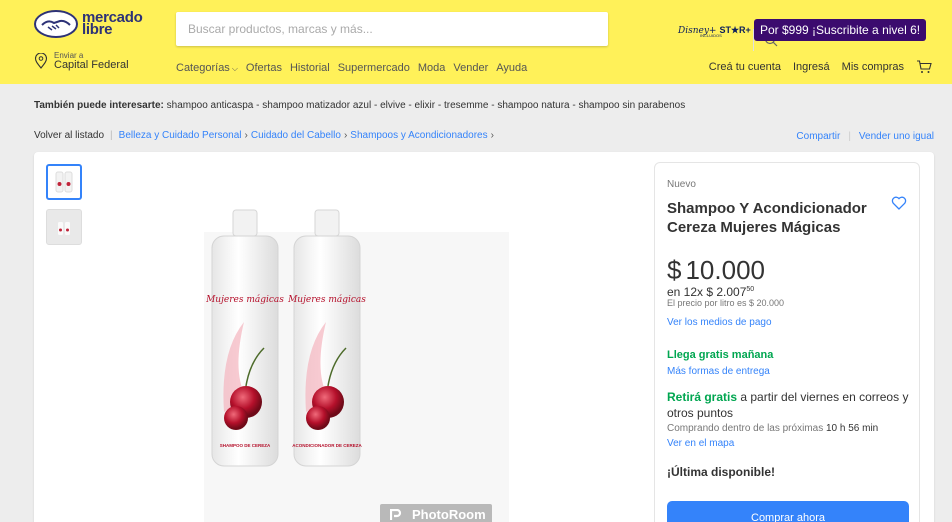 The width and height of the screenshot is (952, 522). I want to click on back-to-list-link: Volver al listado, so click(69, 135).